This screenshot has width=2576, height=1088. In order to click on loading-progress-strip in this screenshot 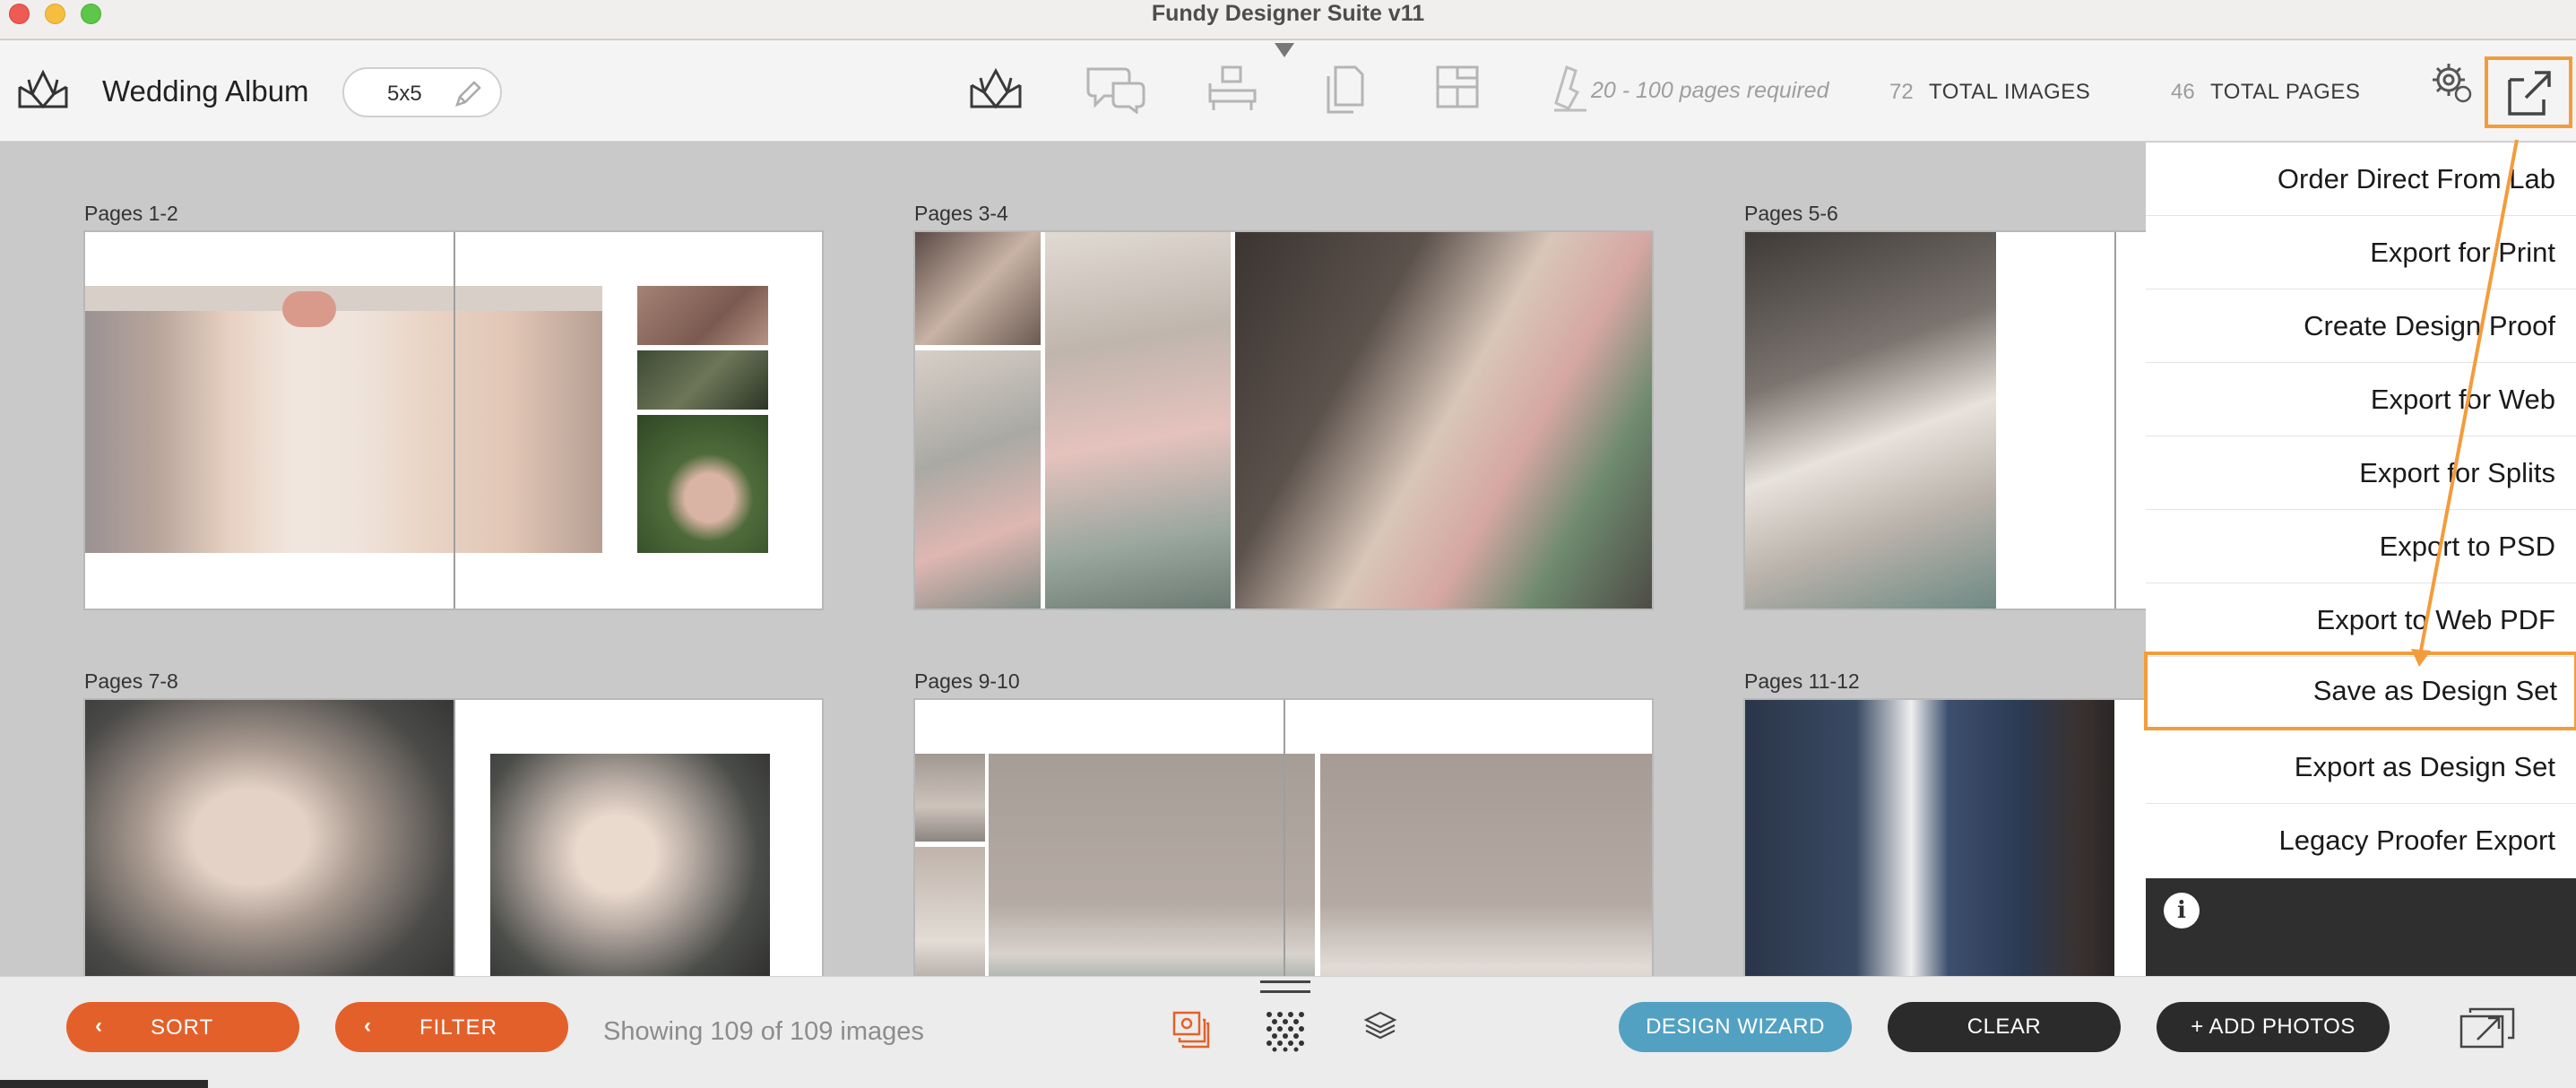, I will do `click(104, 1084)`.